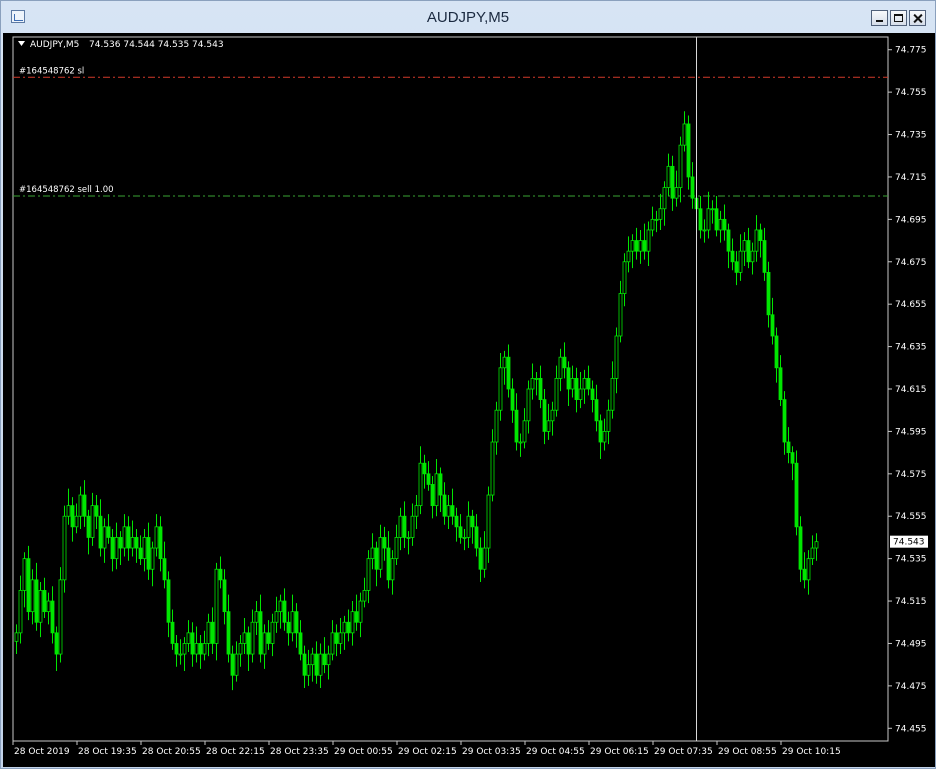 This screenshot has width=936, height=769. Describe the element at coordinates (911, 390) in the screenshot. I see `y-tick-label: 74.615` at that location.